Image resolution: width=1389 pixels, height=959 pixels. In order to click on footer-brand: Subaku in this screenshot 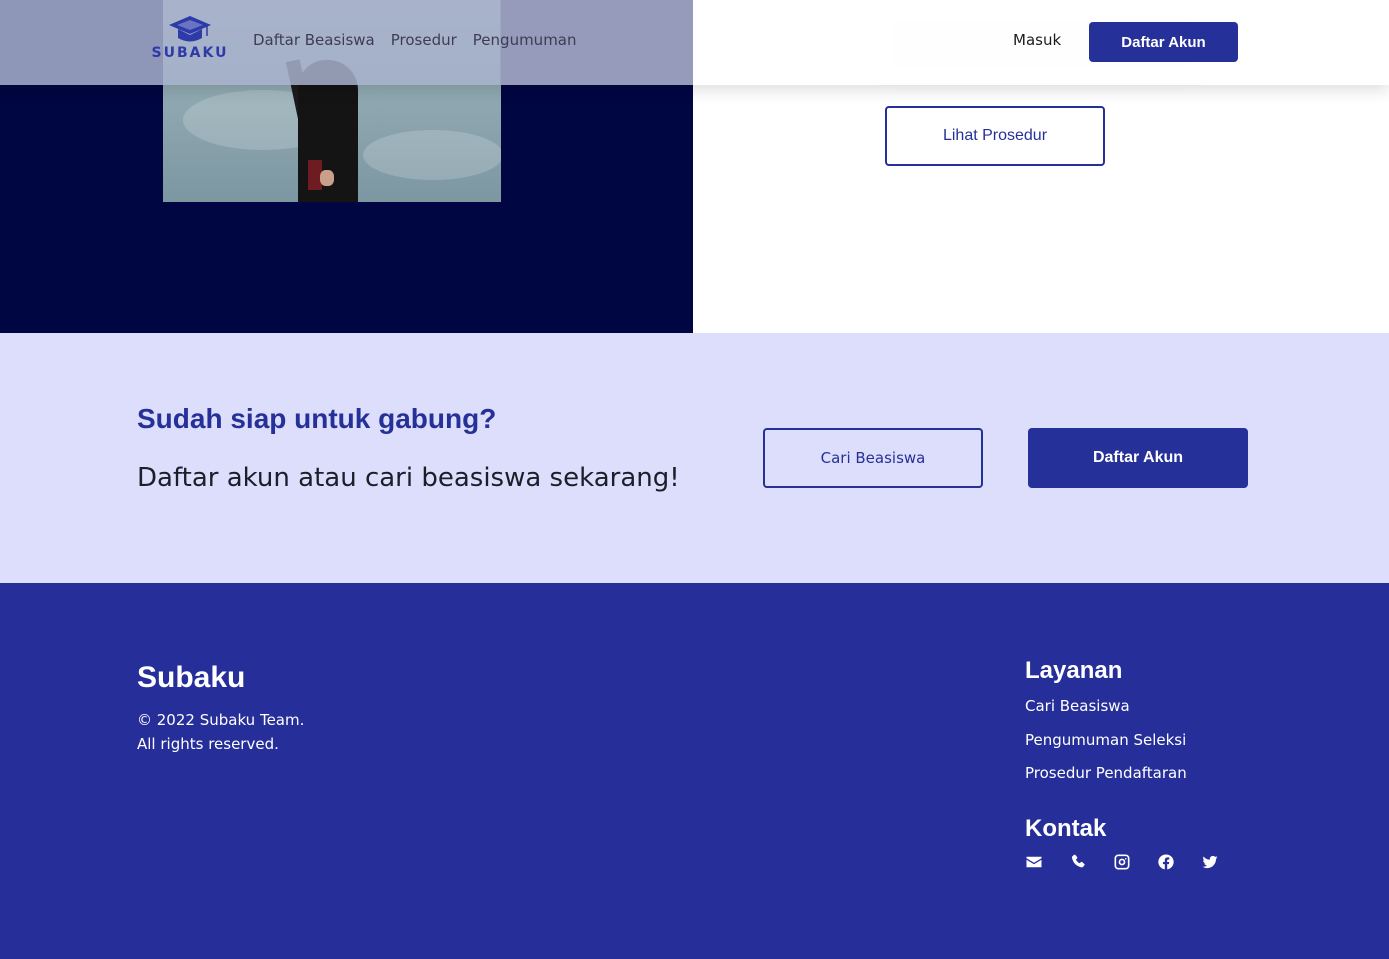, I will do `click(191, 677)`.